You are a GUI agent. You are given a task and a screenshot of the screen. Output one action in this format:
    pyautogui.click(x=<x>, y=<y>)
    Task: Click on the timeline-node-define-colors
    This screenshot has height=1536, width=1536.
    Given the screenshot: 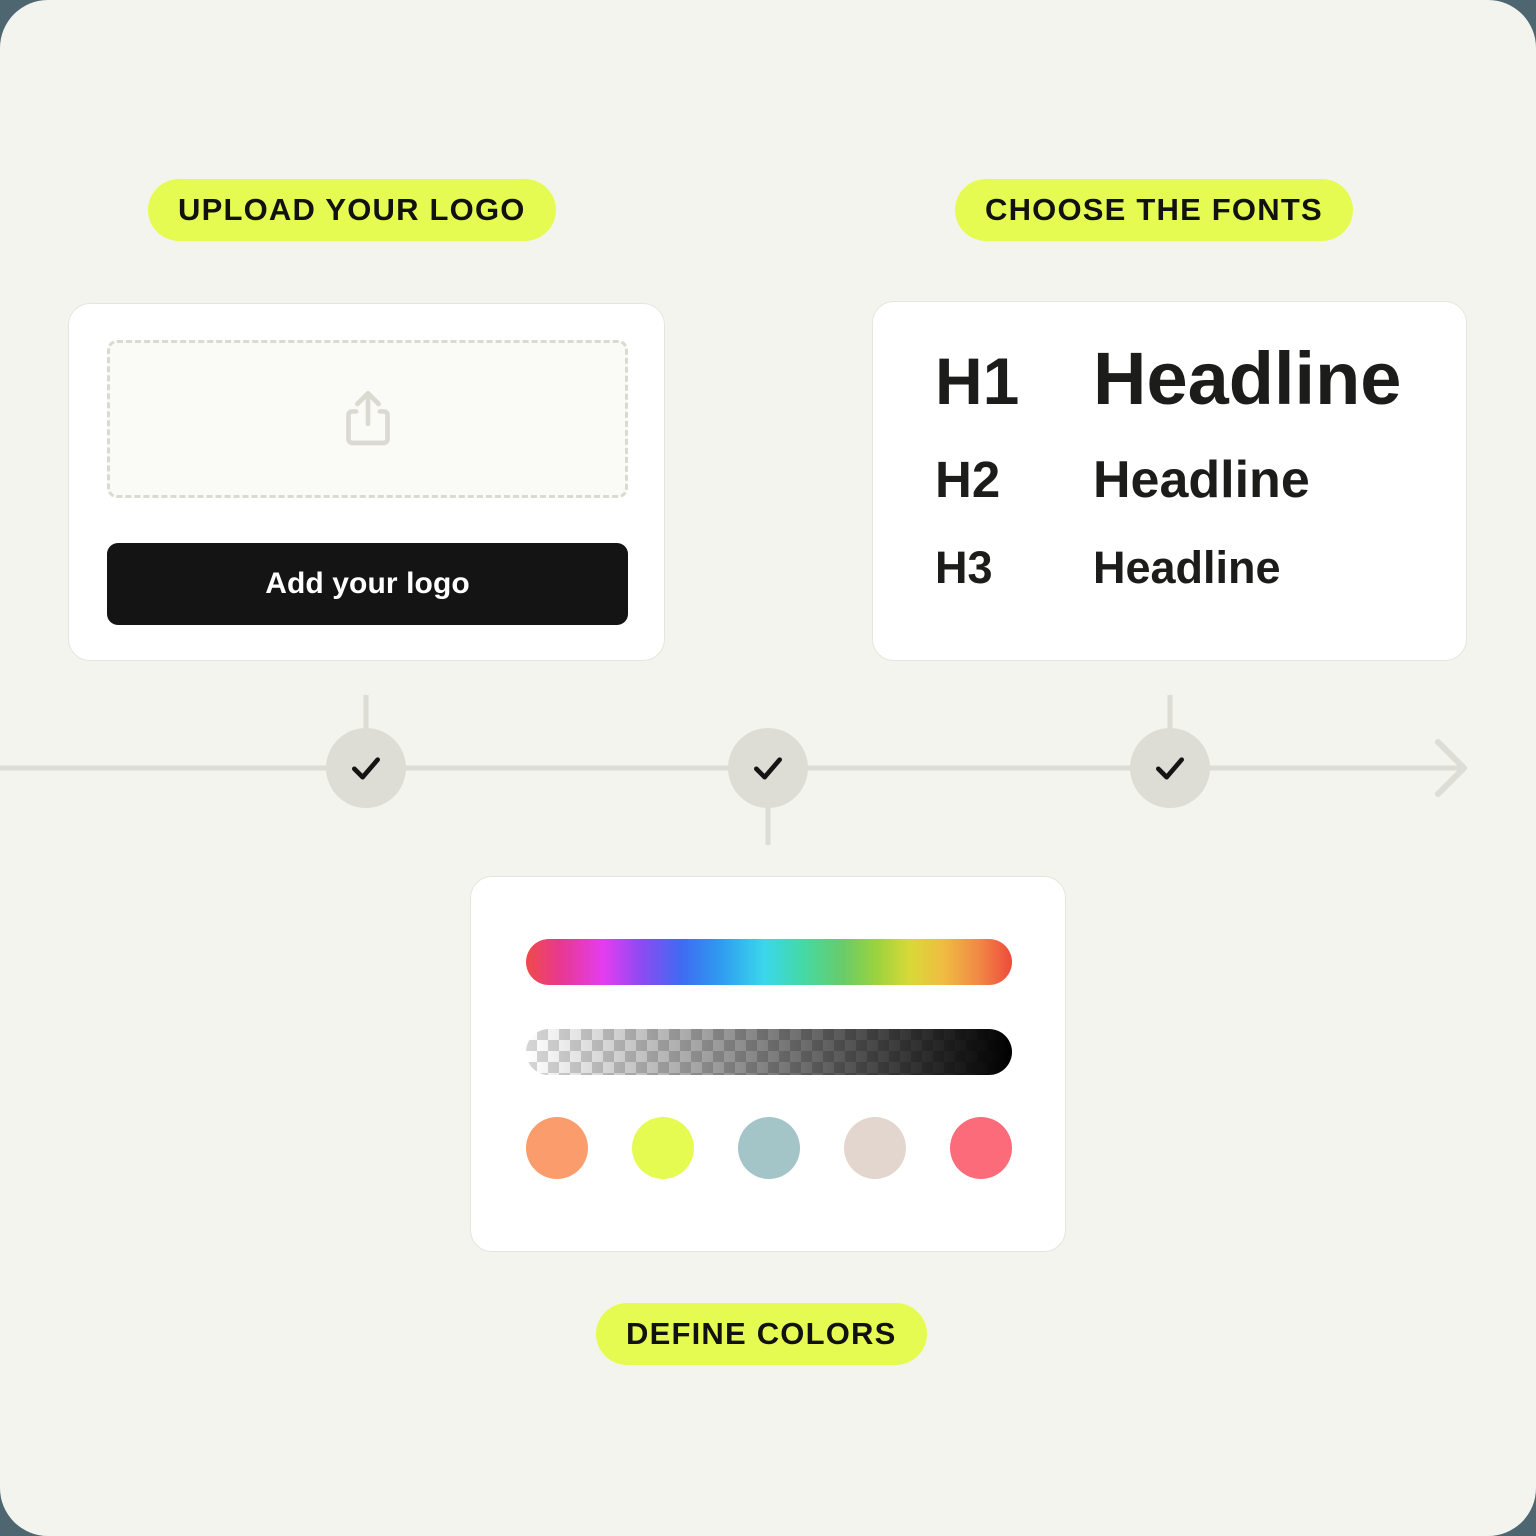 What is the action you would take?
    pyautogui.click(x=768, y=768)
    